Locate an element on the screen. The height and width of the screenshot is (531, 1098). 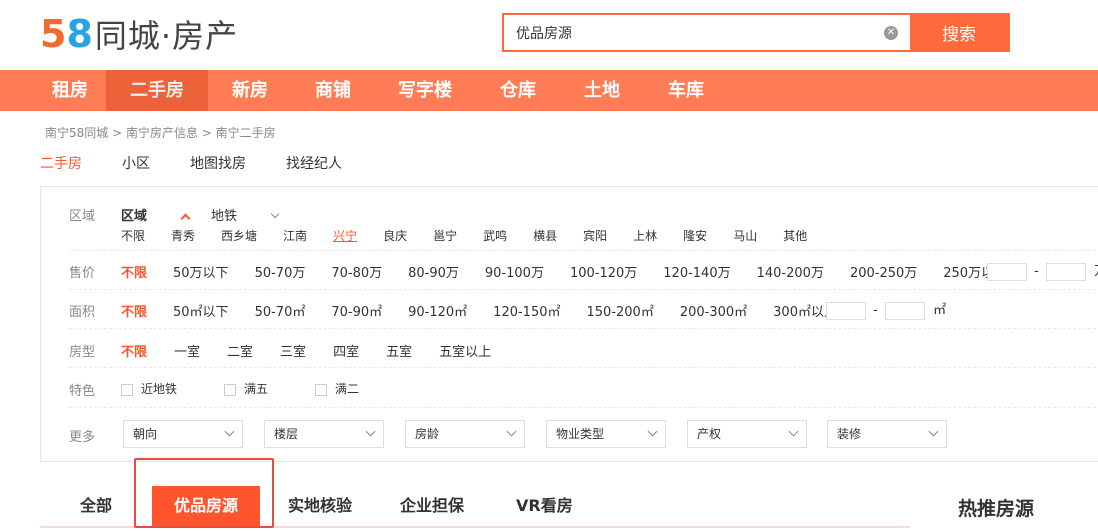
search-input is located at coordinates (694, 32).